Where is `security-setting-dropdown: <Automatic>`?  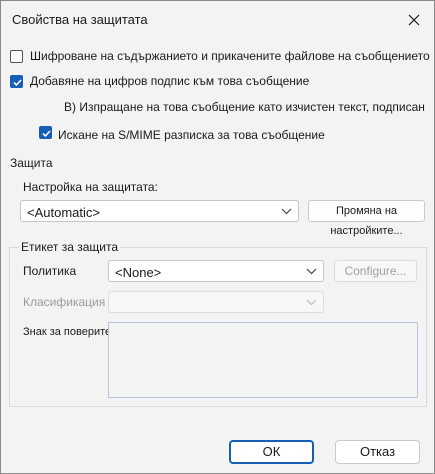
security-setting-dropdown: <Automatic> is located at coordinates (159, 211).